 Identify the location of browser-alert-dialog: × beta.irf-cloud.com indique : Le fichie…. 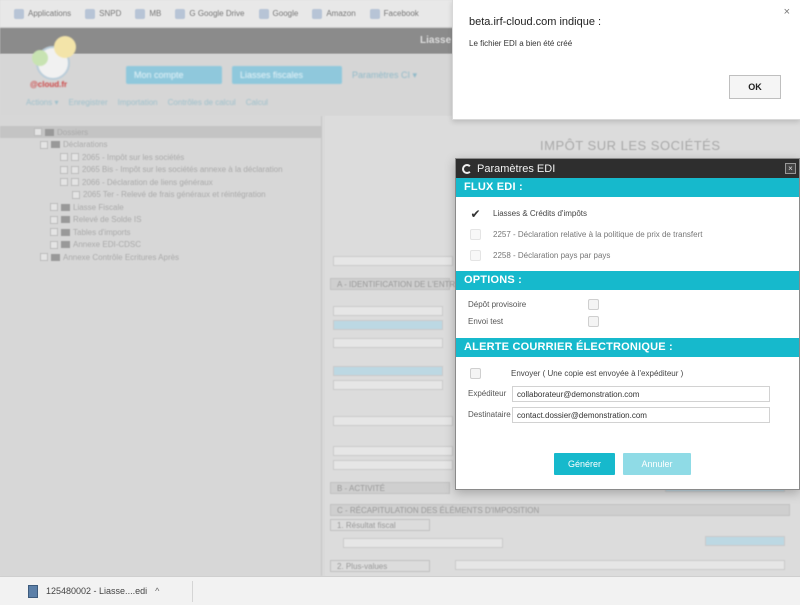
(626, 60).